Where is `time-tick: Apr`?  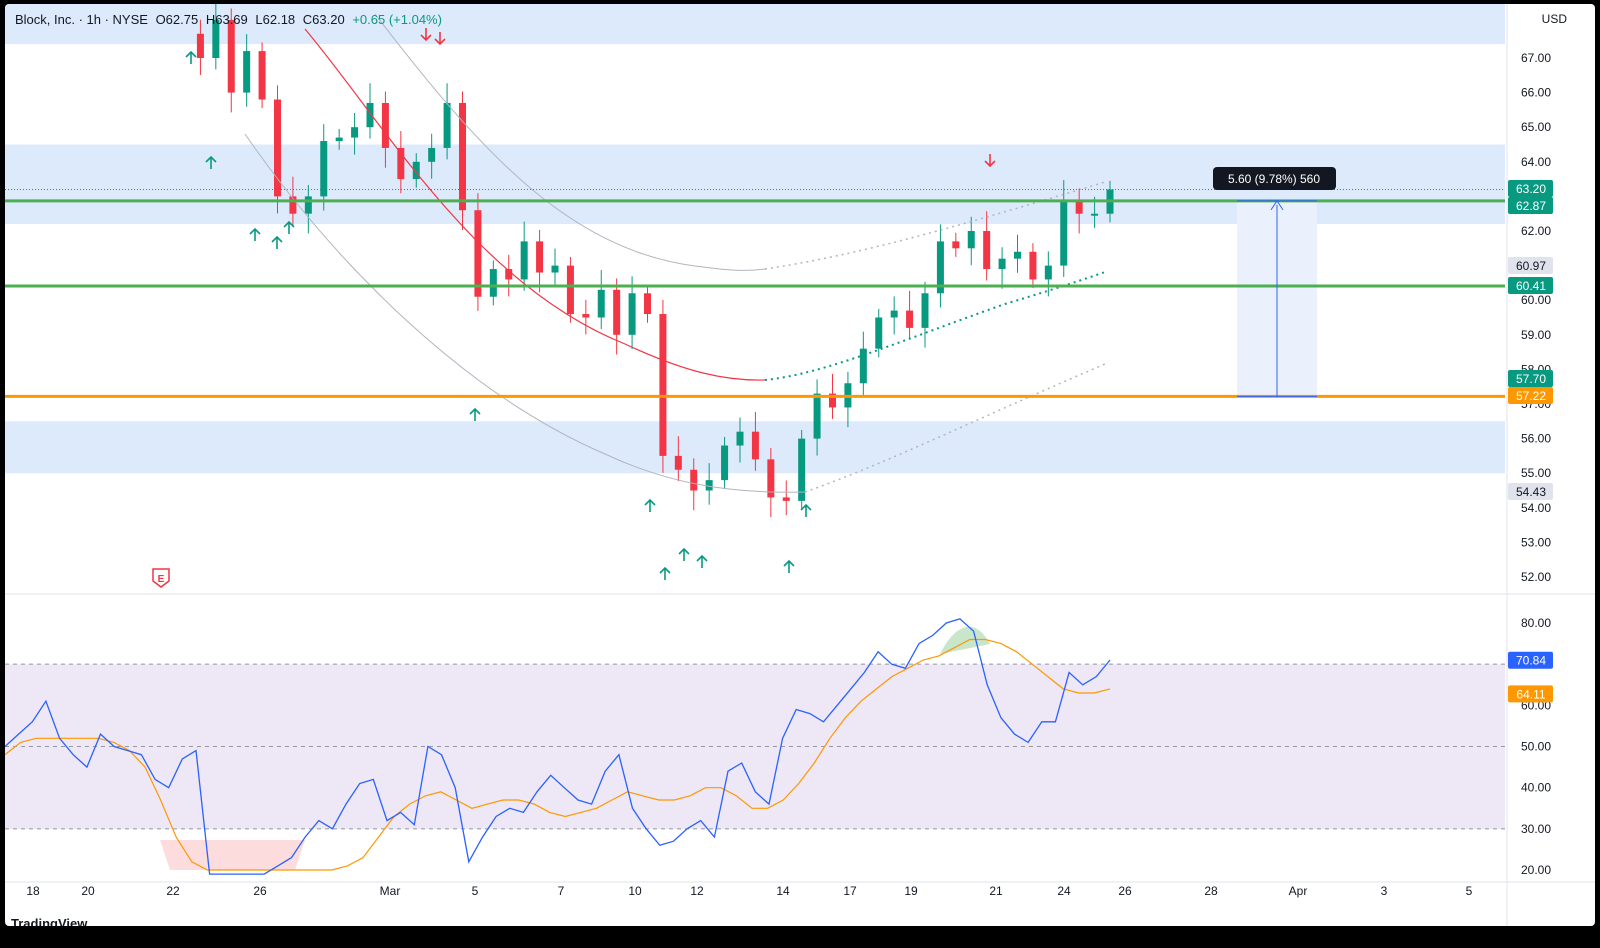 time-tick: Apr is located at coordinates (1298, 891).